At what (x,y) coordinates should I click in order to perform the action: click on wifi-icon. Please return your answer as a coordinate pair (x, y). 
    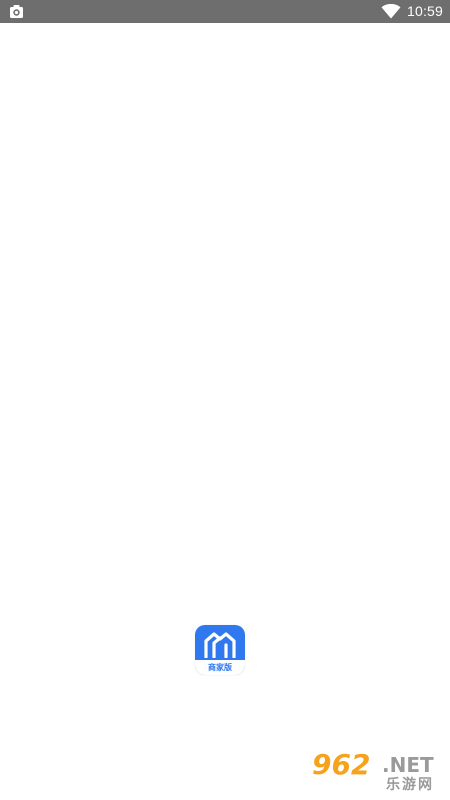
    Looking at the image, I should click on (391, 11).